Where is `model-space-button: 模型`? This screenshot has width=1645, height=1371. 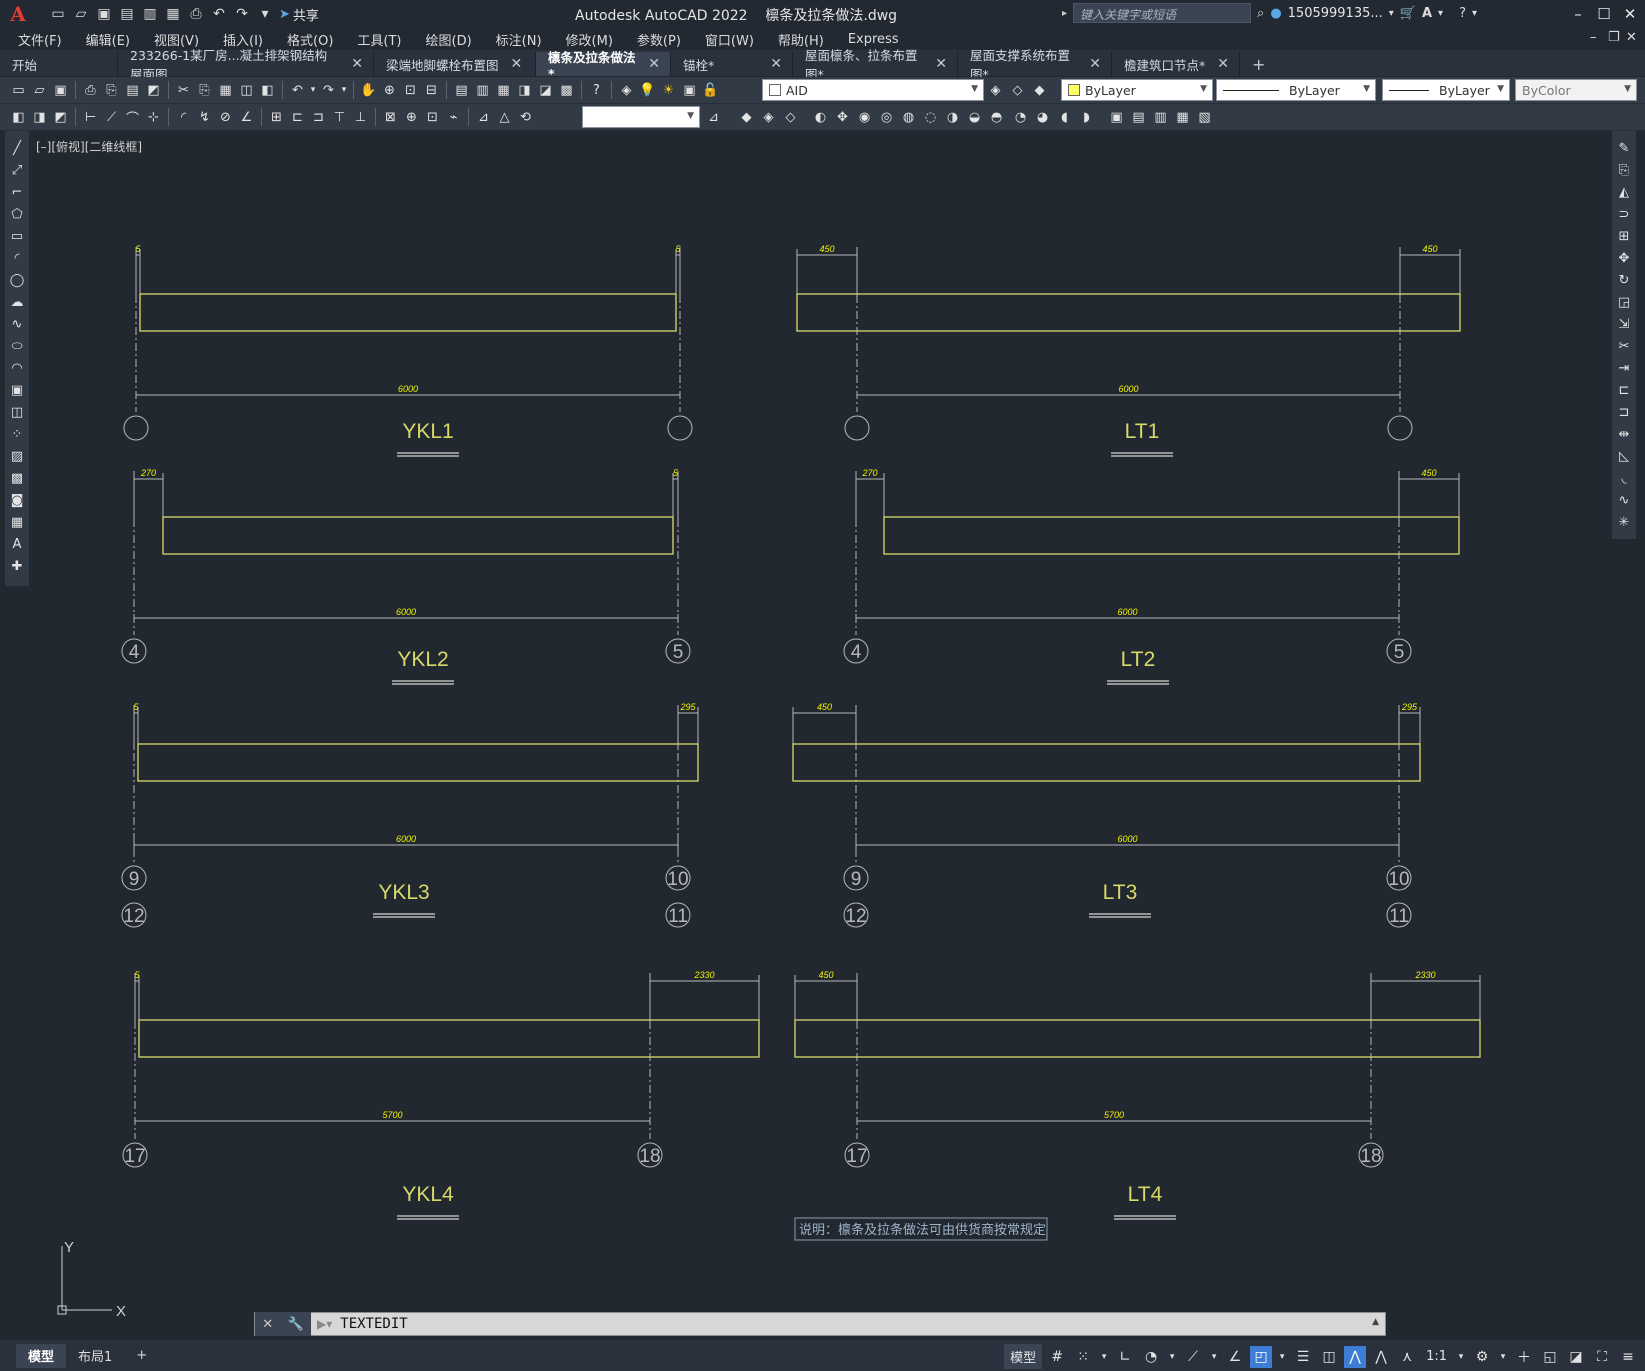 model-space-button: 模型 is located at coordinates (1023, 1356).